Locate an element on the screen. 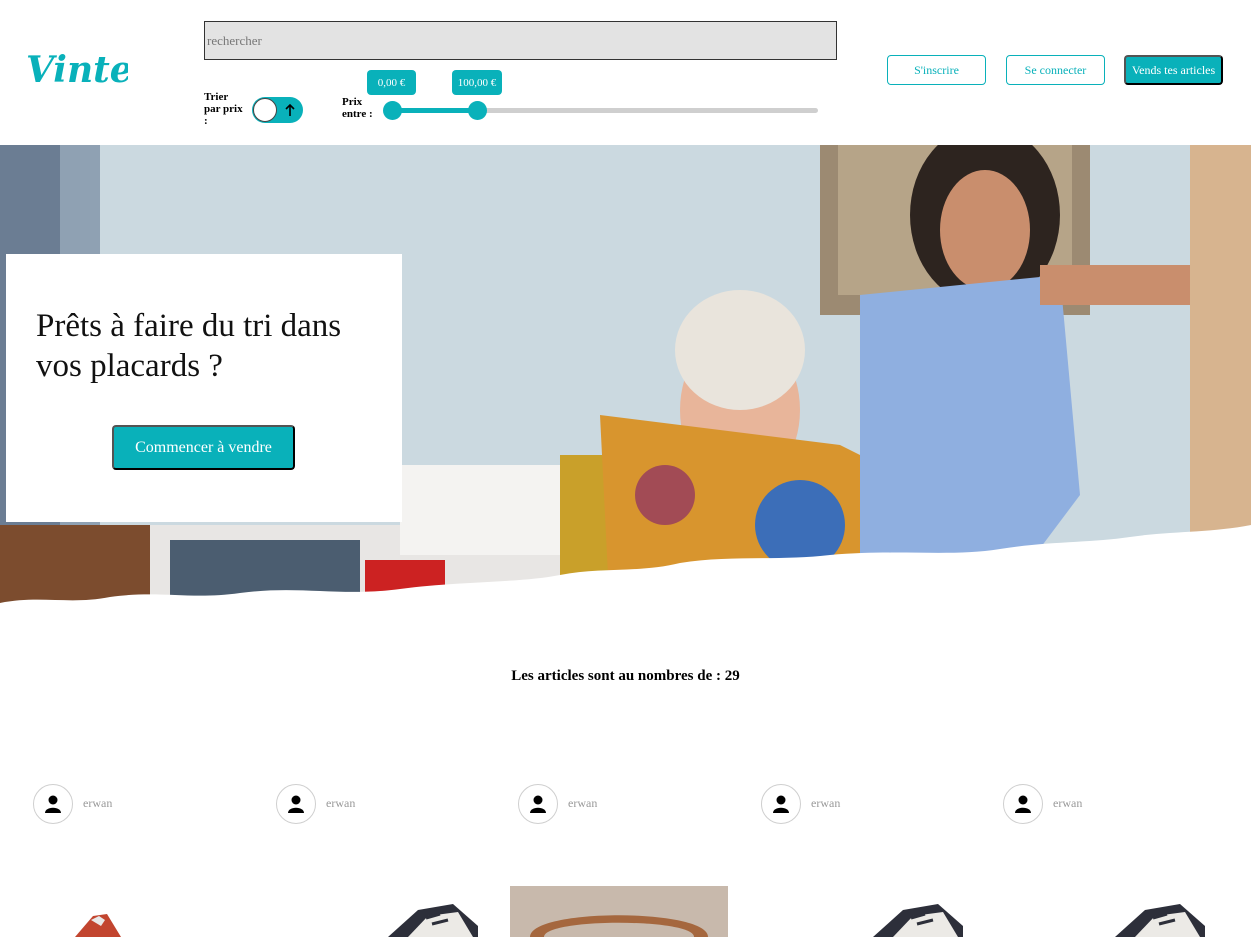 This screenshot has height=937, width=1251. vinted-logo: Vinted is located at coordinates (76, 69).